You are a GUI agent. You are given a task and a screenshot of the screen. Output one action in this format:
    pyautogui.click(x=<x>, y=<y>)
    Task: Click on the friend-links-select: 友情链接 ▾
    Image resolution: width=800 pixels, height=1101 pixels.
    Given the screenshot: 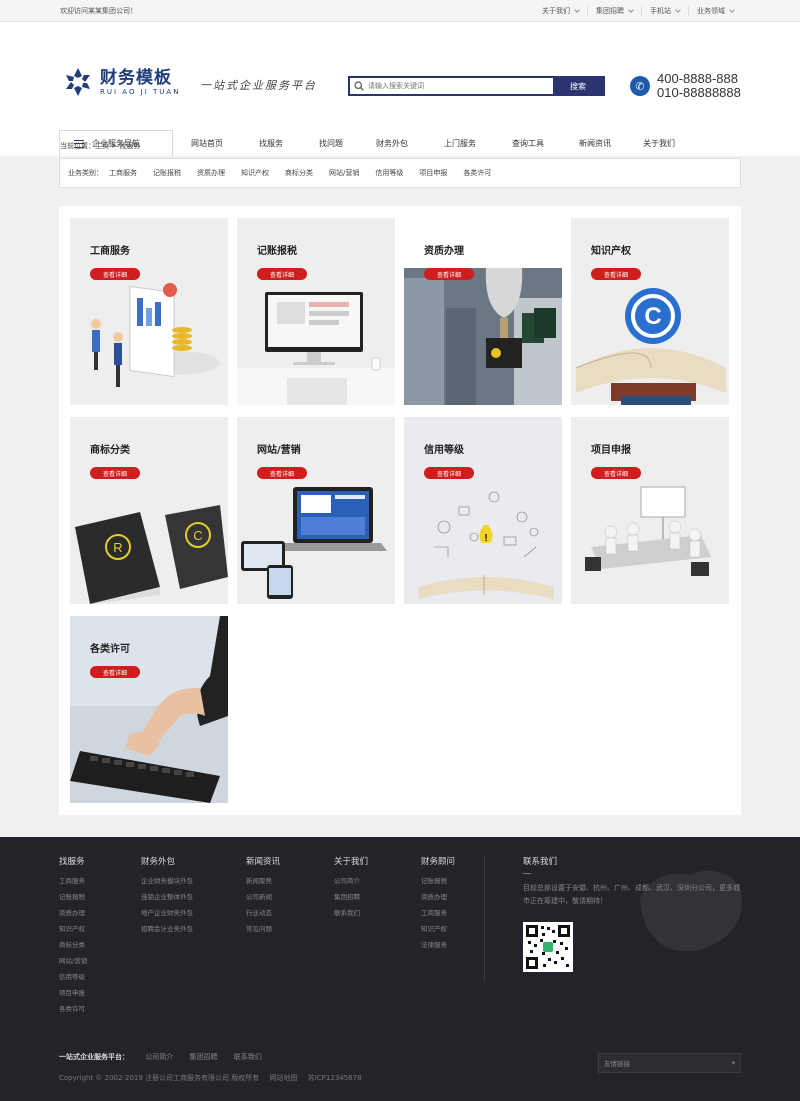 What is the action you would take?
    pyautogui.click(x=669, y=1063)
    